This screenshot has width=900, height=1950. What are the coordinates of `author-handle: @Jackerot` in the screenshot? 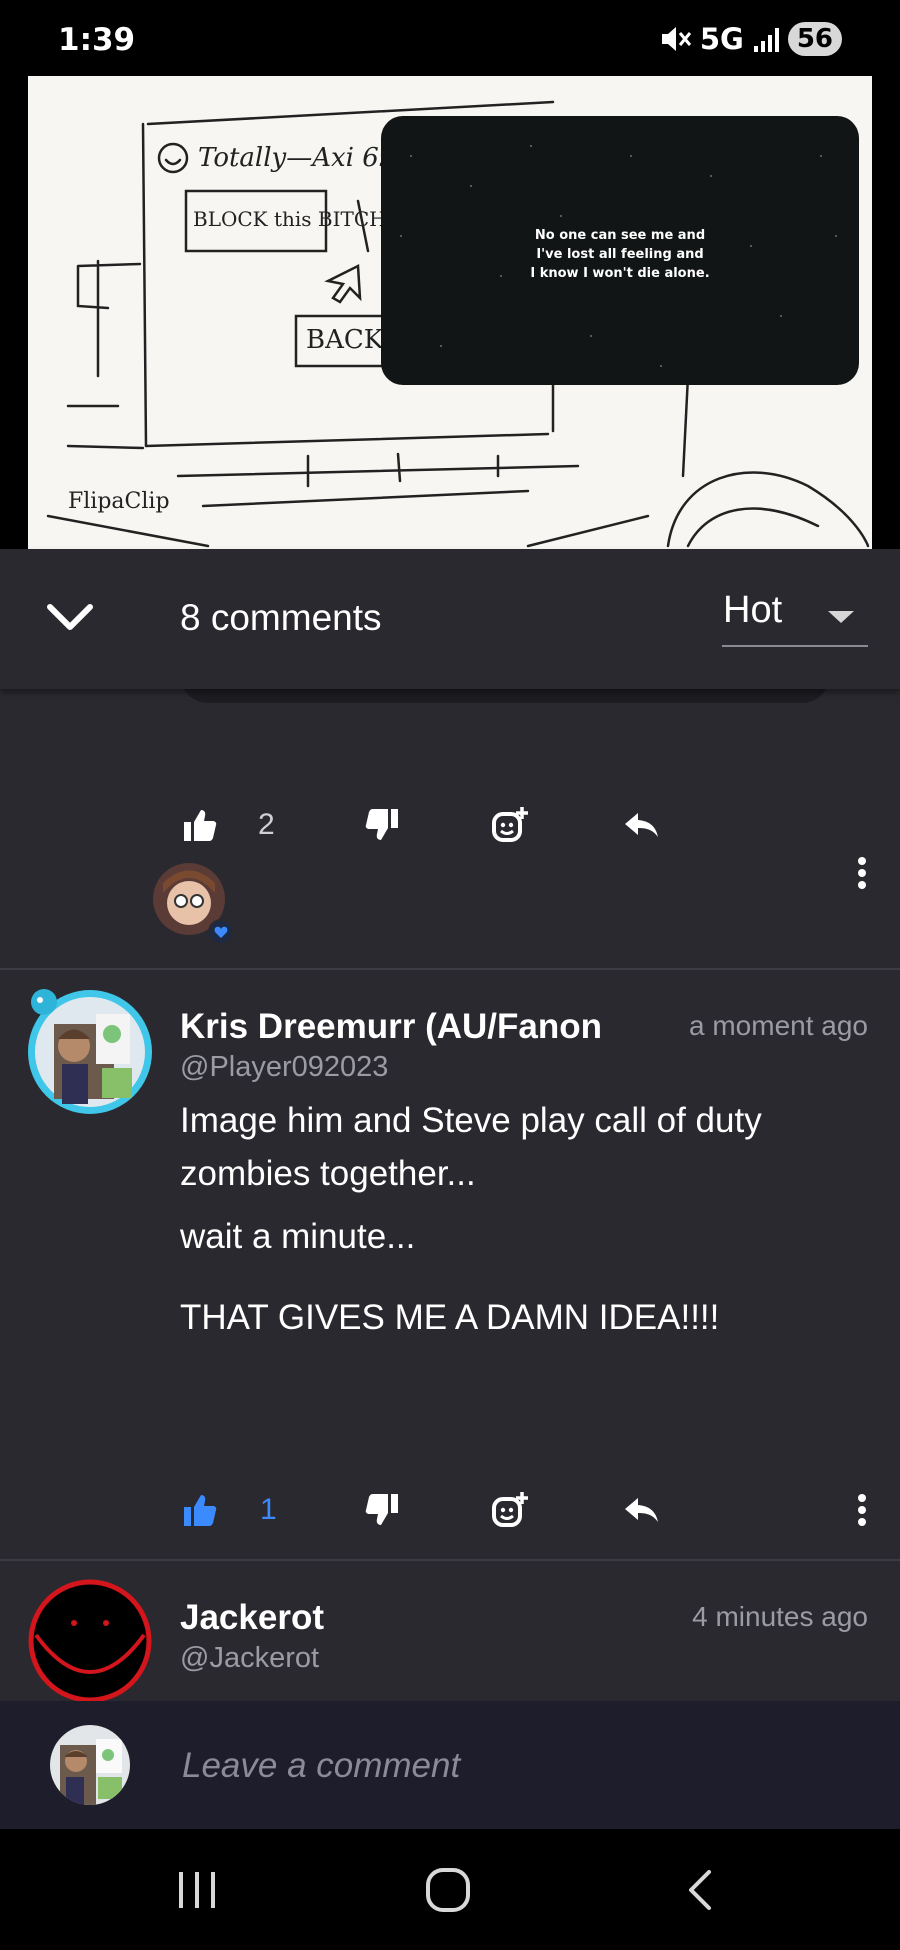 It's located at (249, 1658).